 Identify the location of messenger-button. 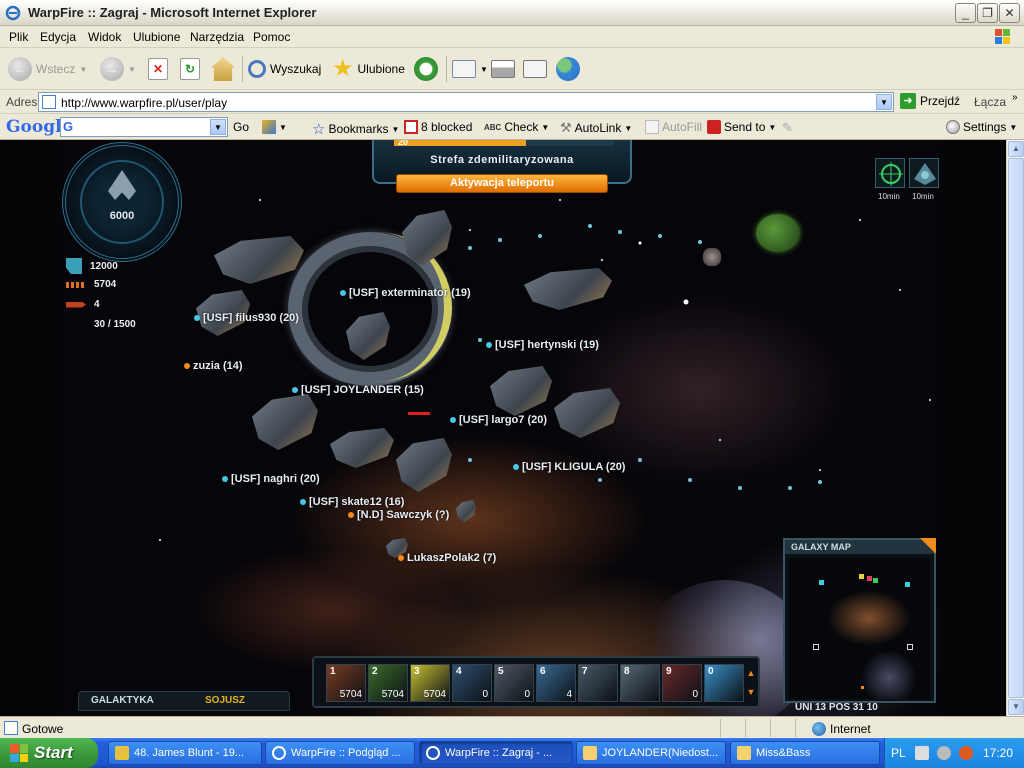
(568, 69).